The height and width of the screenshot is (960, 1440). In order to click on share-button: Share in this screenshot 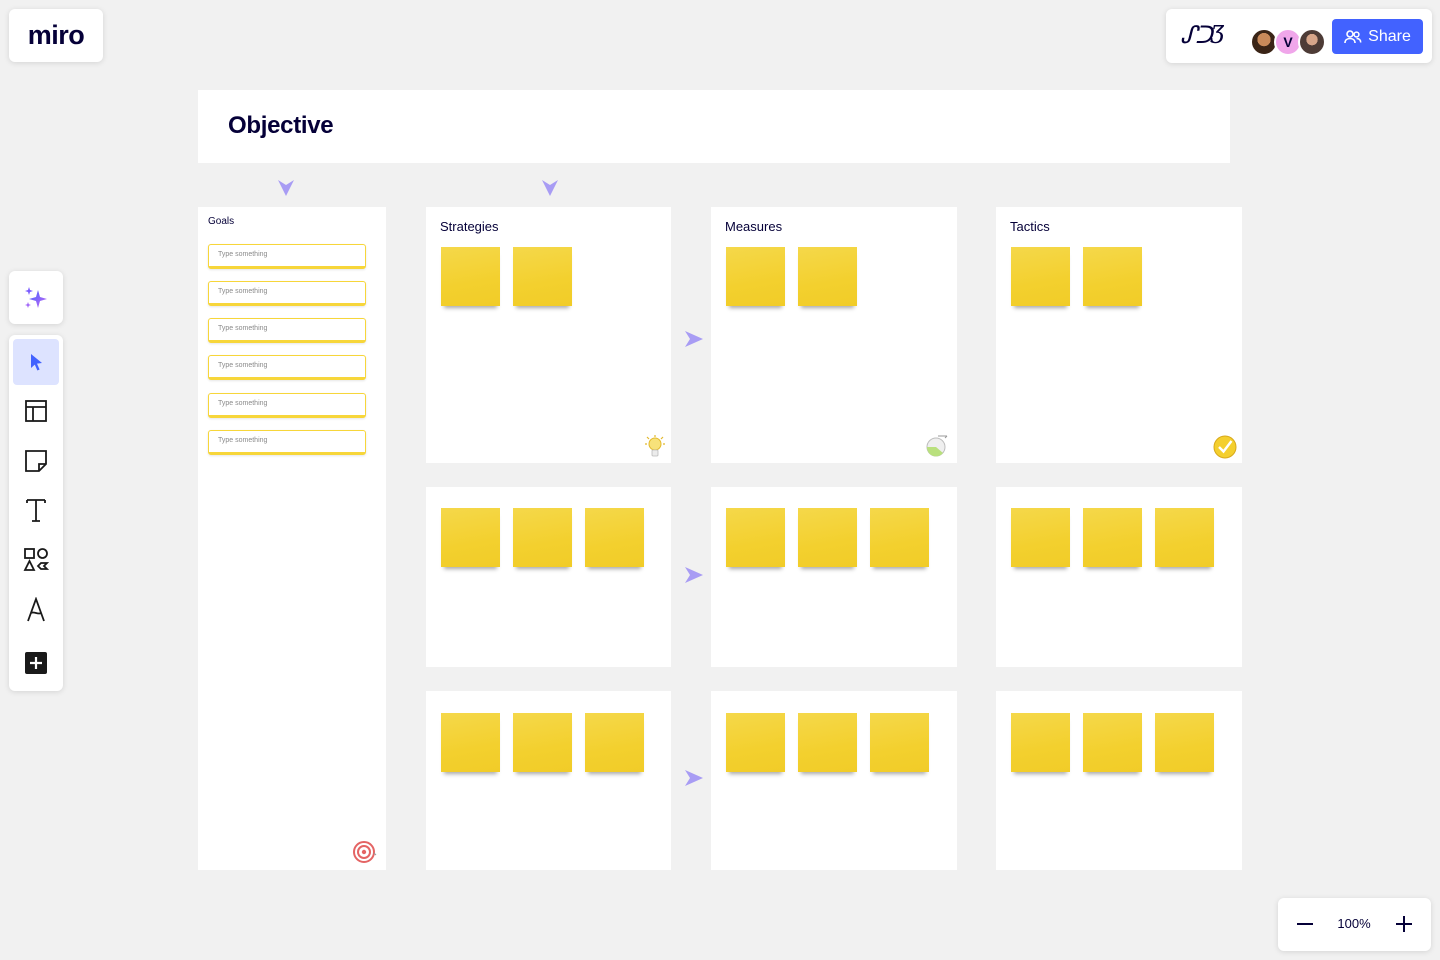, I will do `click(1377, 36)`.